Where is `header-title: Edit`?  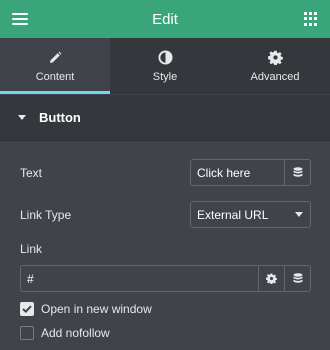
header-title: Edit is located at coordinates (165, 19).